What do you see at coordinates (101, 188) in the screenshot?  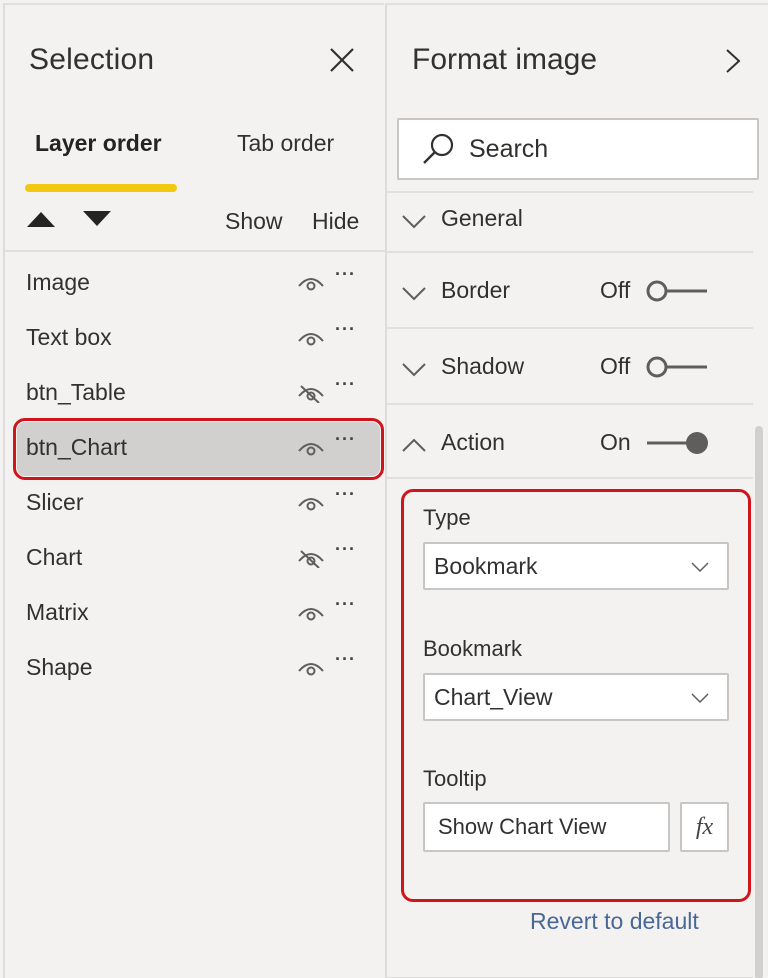 I see `active-tab-indicator` at bounding box center [101, 188].